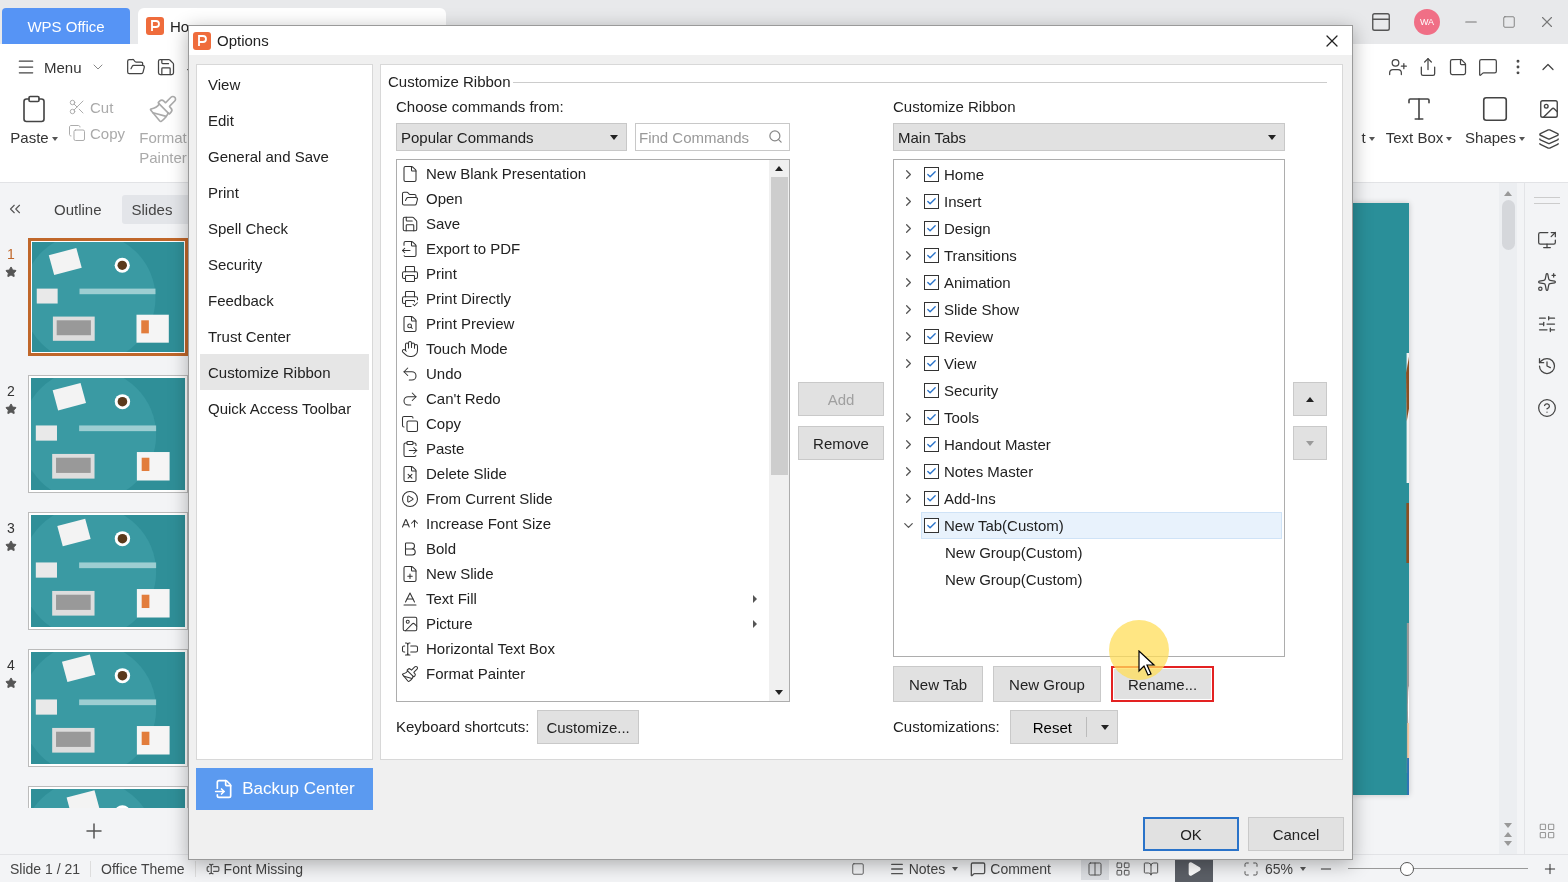  Describe the element at coordinates (449, 81) in the screenshot. I see `section-title: Customize Ribbon` at that location.